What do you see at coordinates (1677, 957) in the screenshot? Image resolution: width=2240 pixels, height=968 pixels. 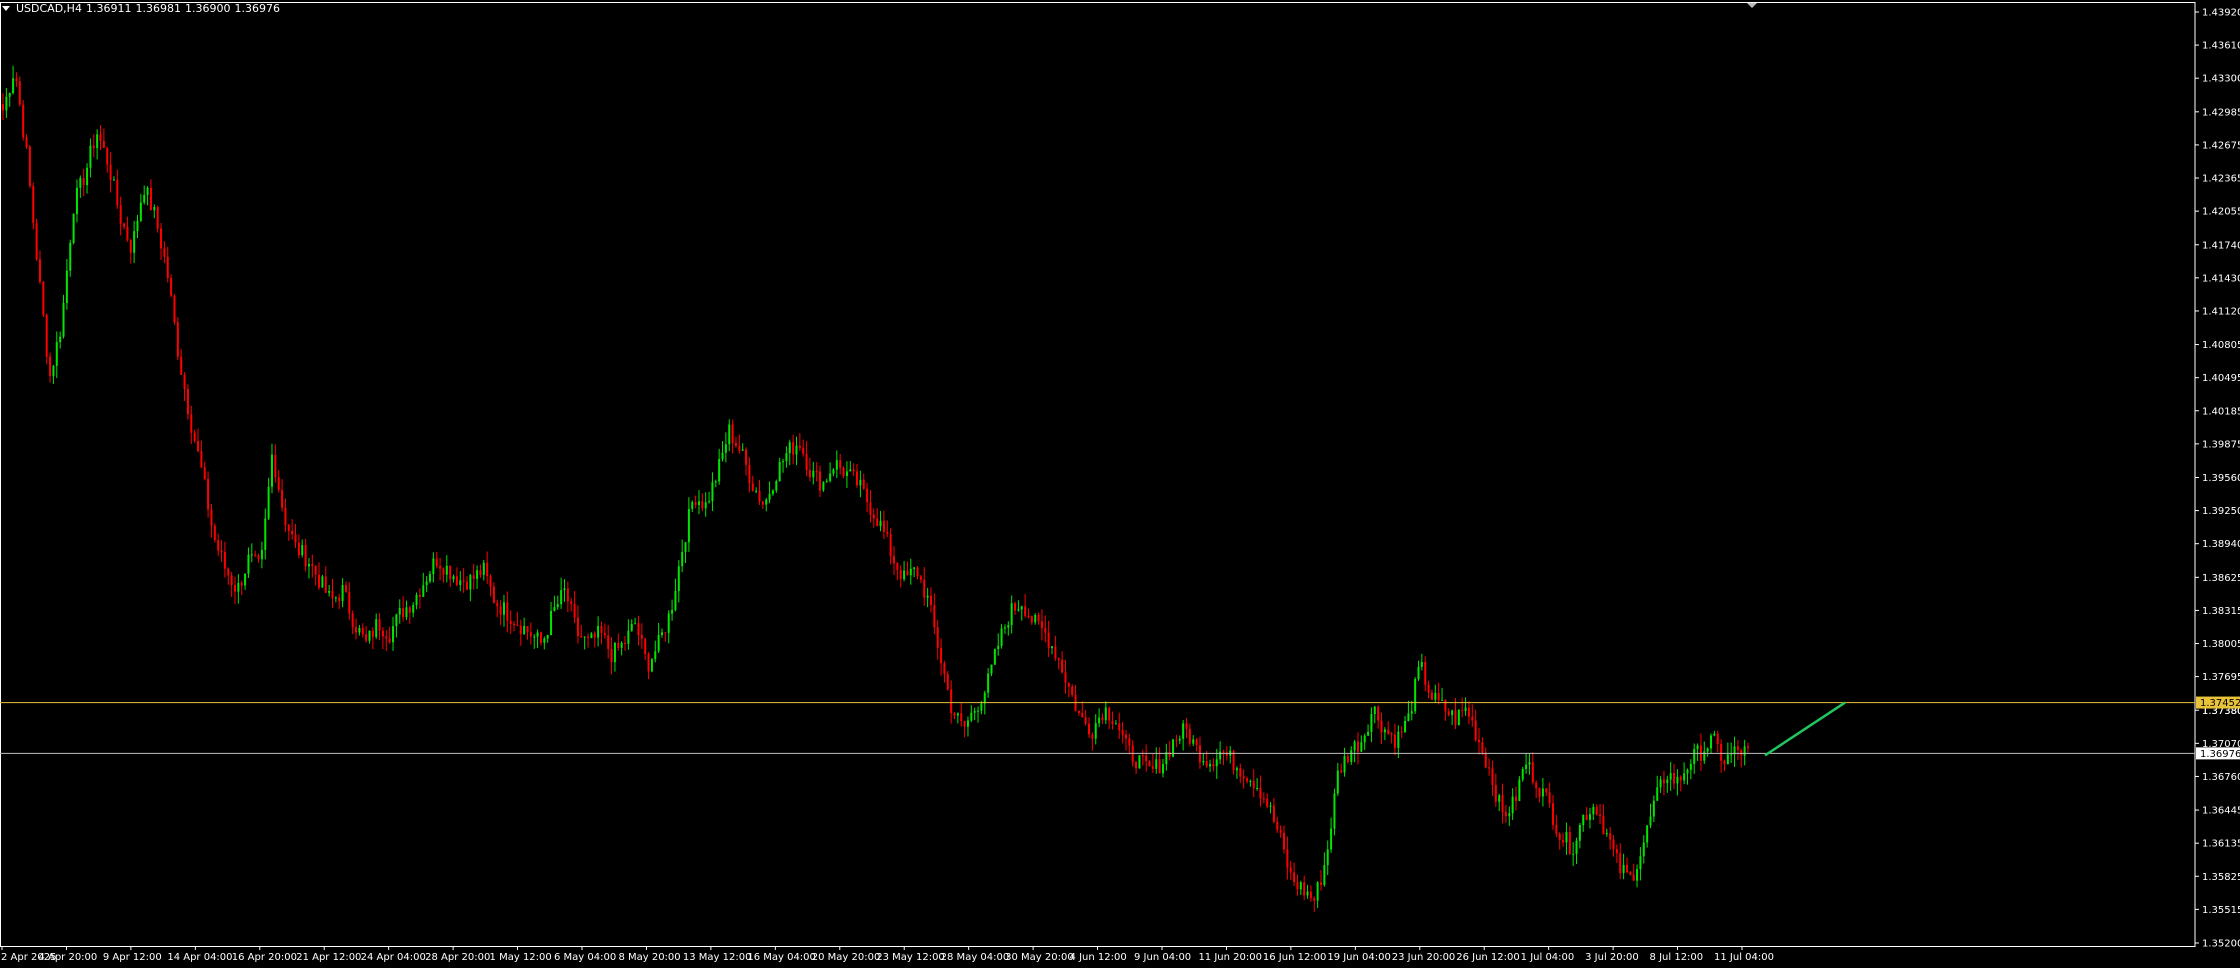 I see `time-axis-label: 8 Jul 12:00` at bounding box center [1677, 957].